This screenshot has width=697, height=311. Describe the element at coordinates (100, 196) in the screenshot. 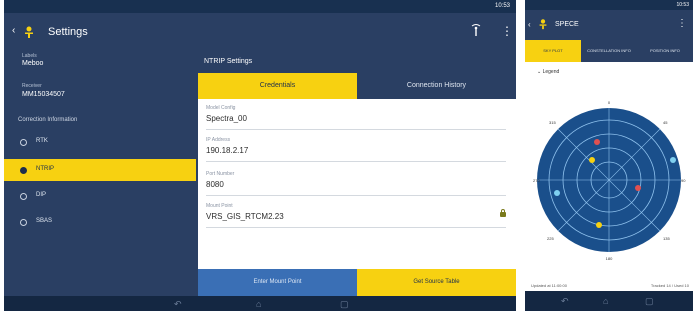

I see `radio-option-dip: DIP` at that location.